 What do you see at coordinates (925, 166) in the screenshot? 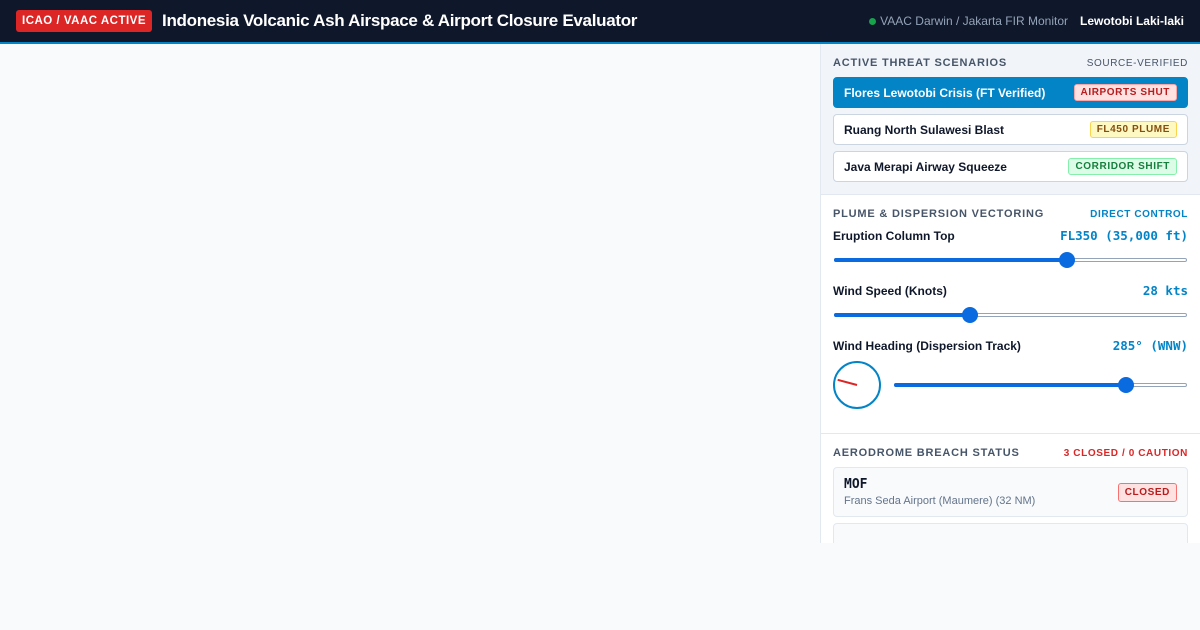
I see `scenario-label: Java Merapi Airway Squeeze` at bounding box center [925, 166].